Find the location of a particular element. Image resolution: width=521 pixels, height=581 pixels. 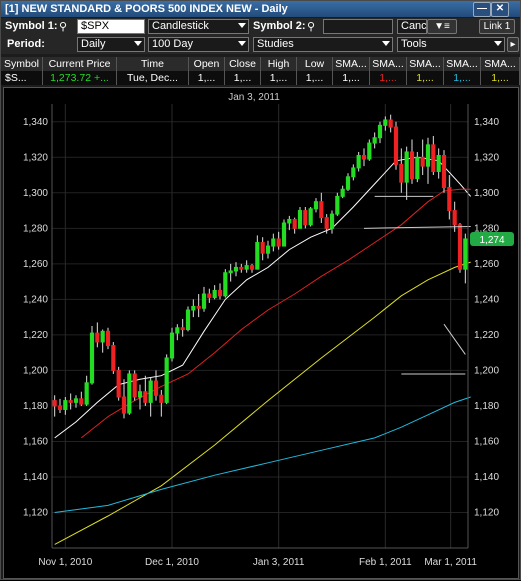

price-tag-label: 1,274 is located at coordinates (491, 240).